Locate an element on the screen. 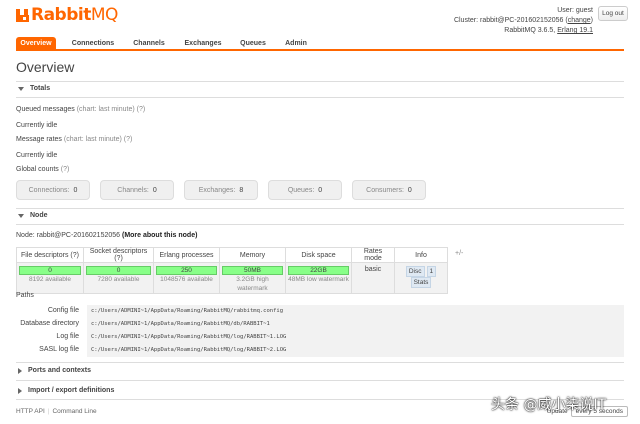 The width and height of the screenshot is (640, 424). counter-exchanges: Exchanges: 8 is located at coordinates (221, 190).